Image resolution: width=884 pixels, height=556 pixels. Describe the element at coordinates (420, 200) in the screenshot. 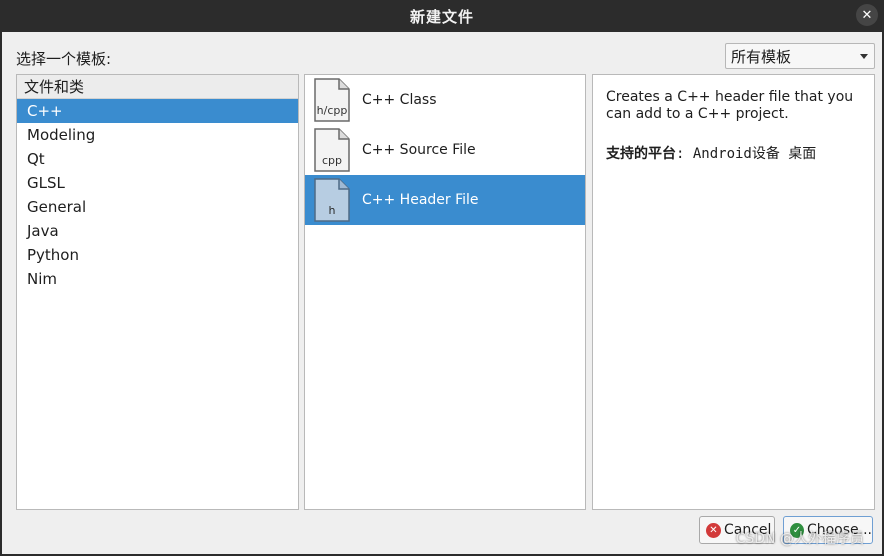

I see `template-name: C++ Header File` at that location.